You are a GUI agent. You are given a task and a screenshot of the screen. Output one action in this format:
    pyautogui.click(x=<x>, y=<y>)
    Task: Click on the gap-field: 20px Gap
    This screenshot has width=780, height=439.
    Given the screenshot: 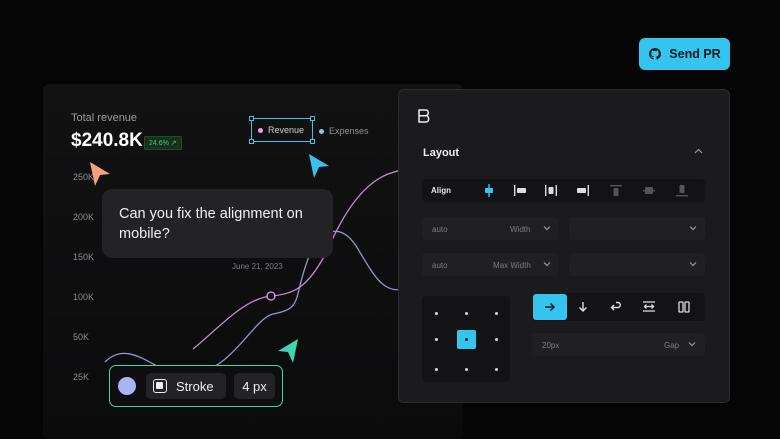 What is the action you would take?
    pyautogui.click(x=618, y=344)
    